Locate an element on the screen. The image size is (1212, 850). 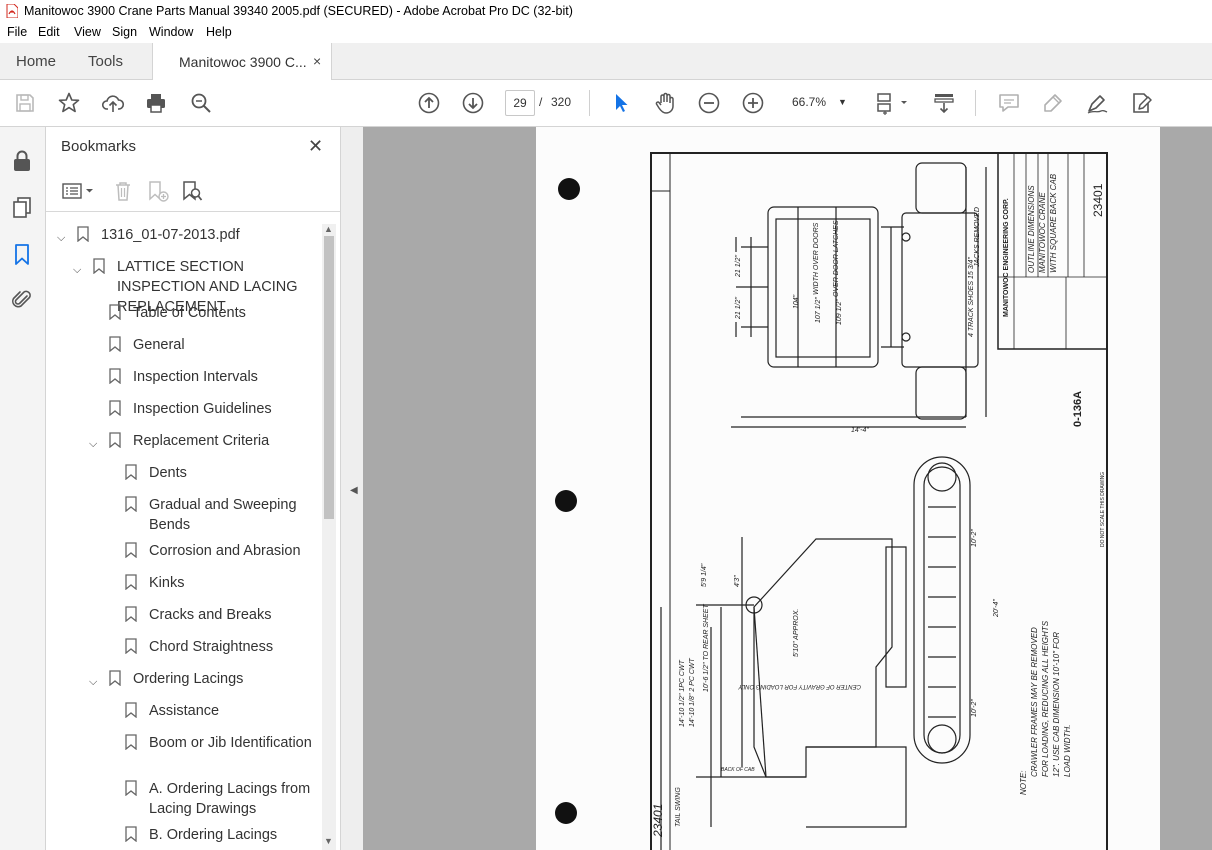
zoom-select: 66.7% ▼ is located at coordinates (820, 102).